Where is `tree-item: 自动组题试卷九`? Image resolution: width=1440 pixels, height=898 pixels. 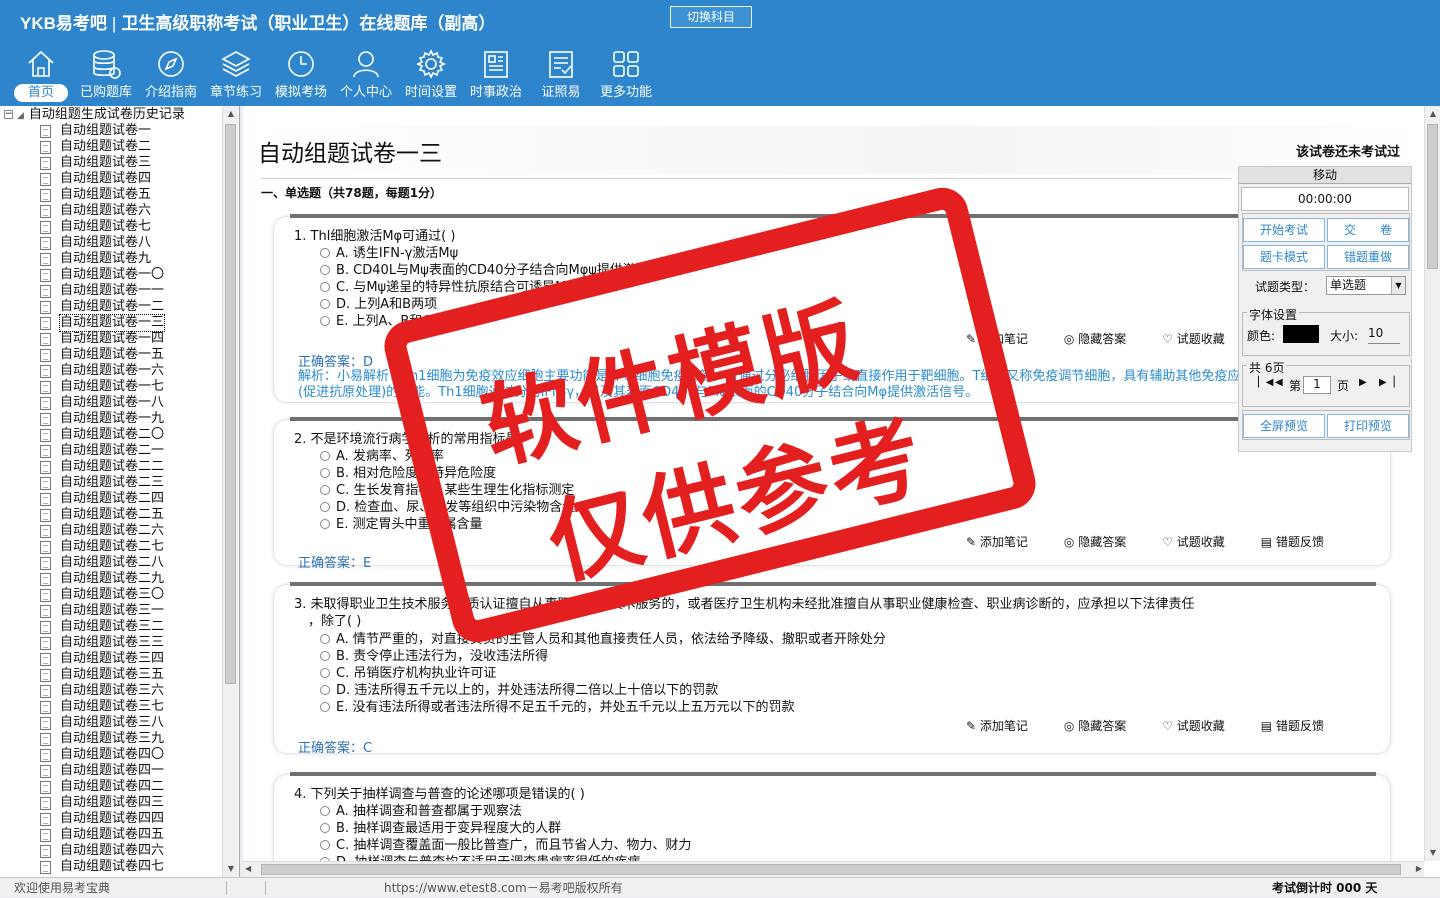 tree-item: 自动组题试卷九 is located at coordinates (102, 259).